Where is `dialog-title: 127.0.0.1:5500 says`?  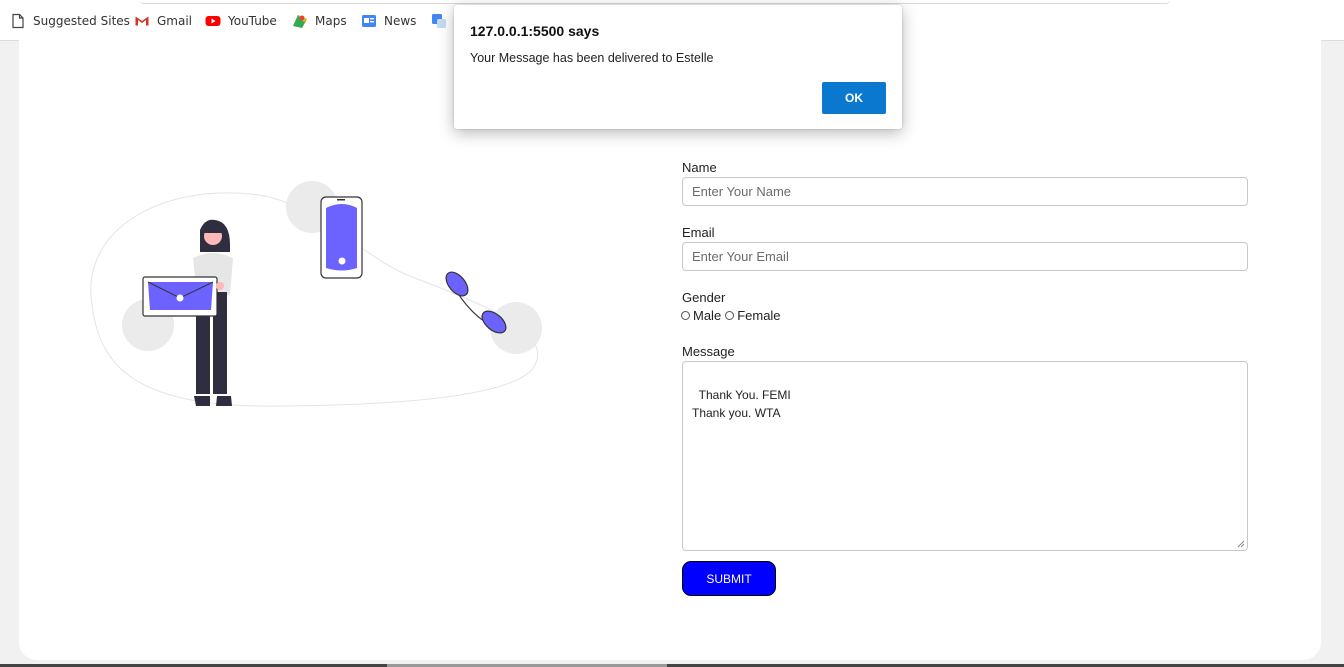 dialog-title: 127.0.0.1:5500 says is located at coordinates (535, 31).